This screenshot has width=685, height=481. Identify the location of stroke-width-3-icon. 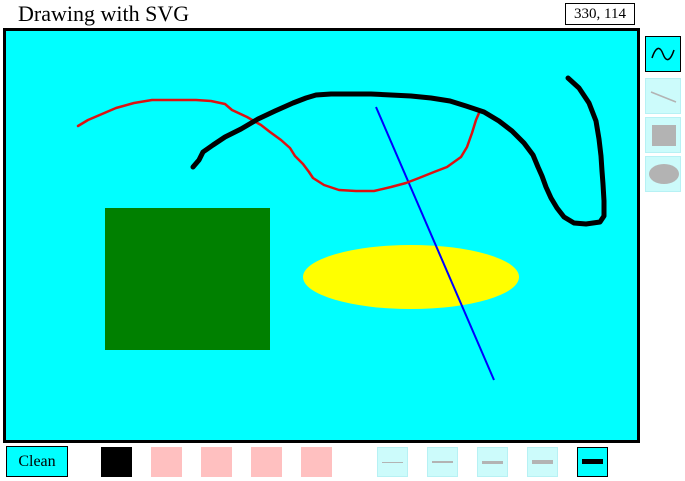
(492, 462).